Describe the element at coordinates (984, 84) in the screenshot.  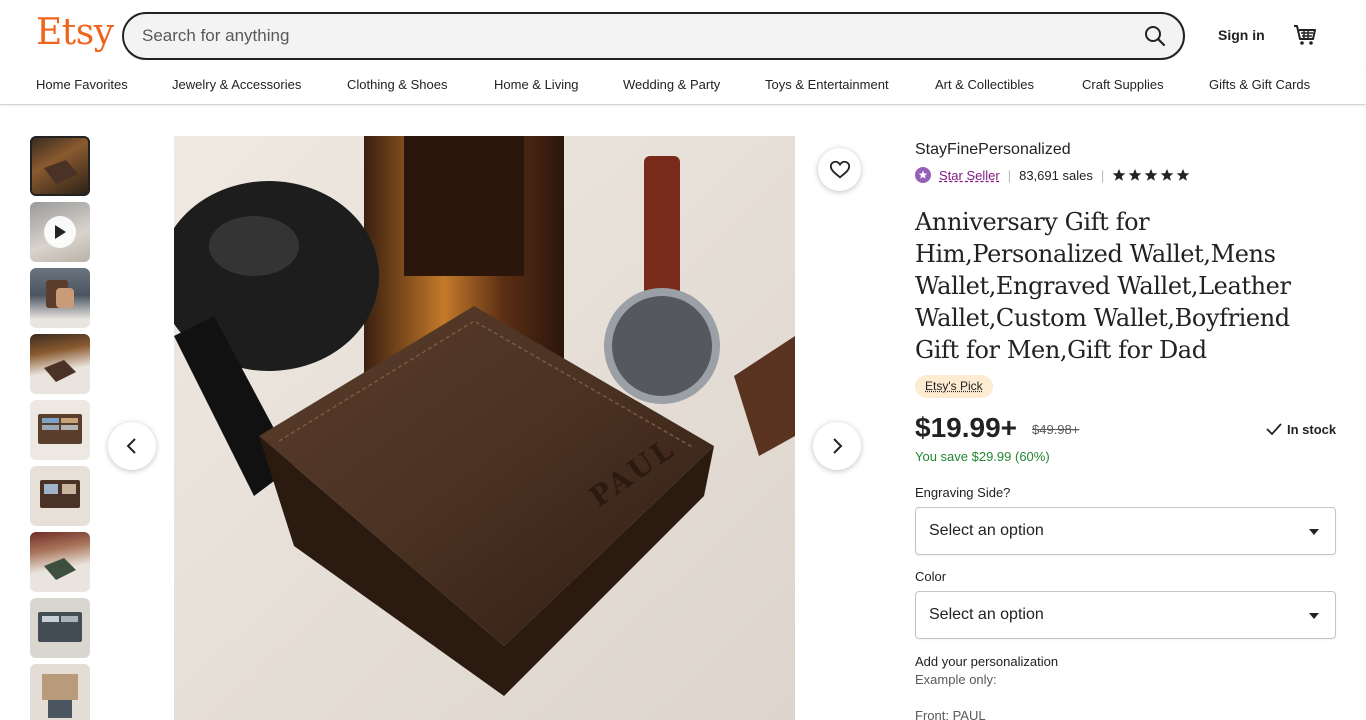
I see `nav-item-art-collectibles: Art & Collectibles` at that location.